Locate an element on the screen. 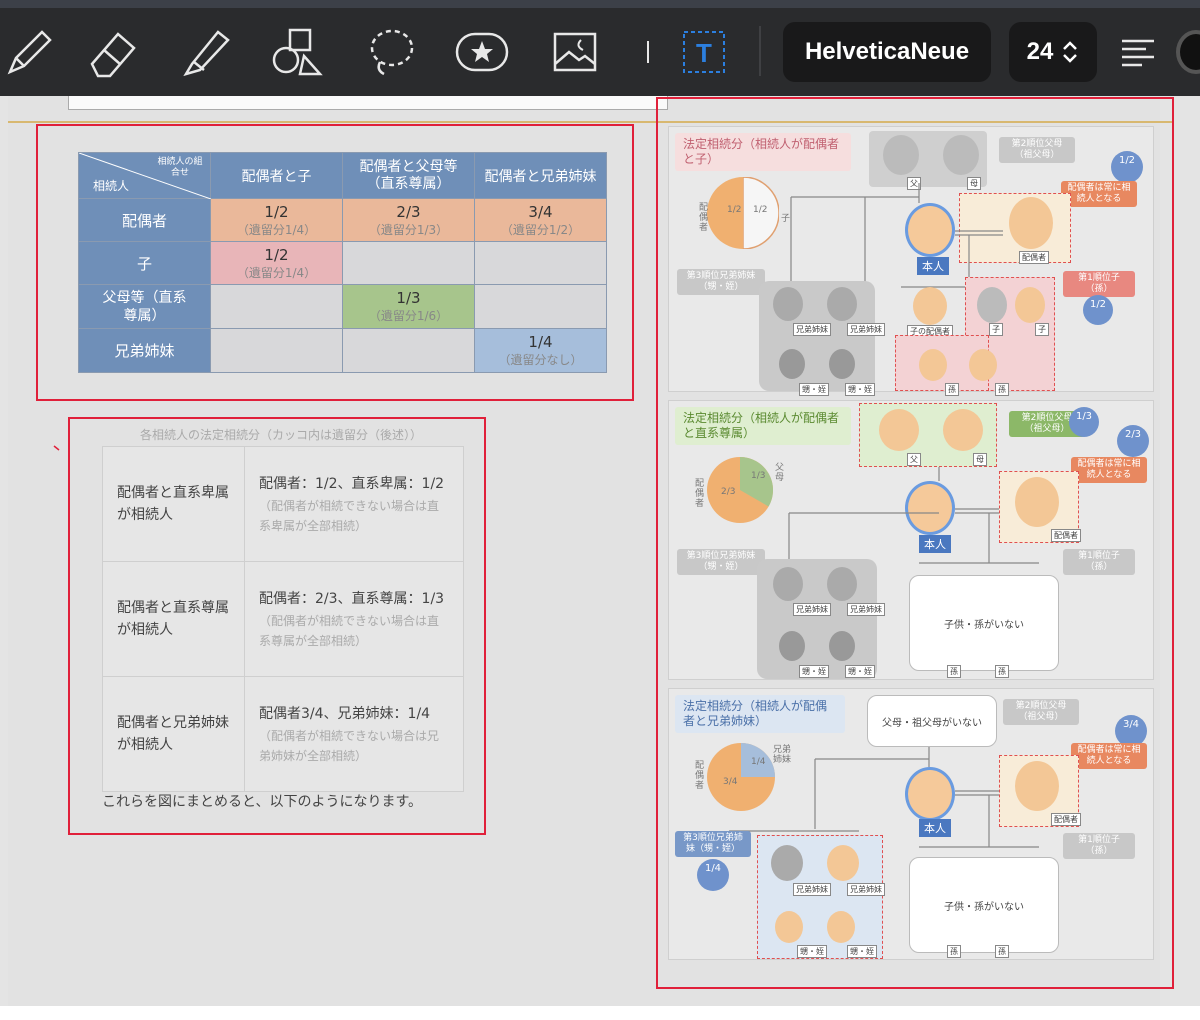 The width and height of the screenshot is (1200, 1020). table-row: 子 1/2 （遺留分1/4） is located at coordinates (342, 263).